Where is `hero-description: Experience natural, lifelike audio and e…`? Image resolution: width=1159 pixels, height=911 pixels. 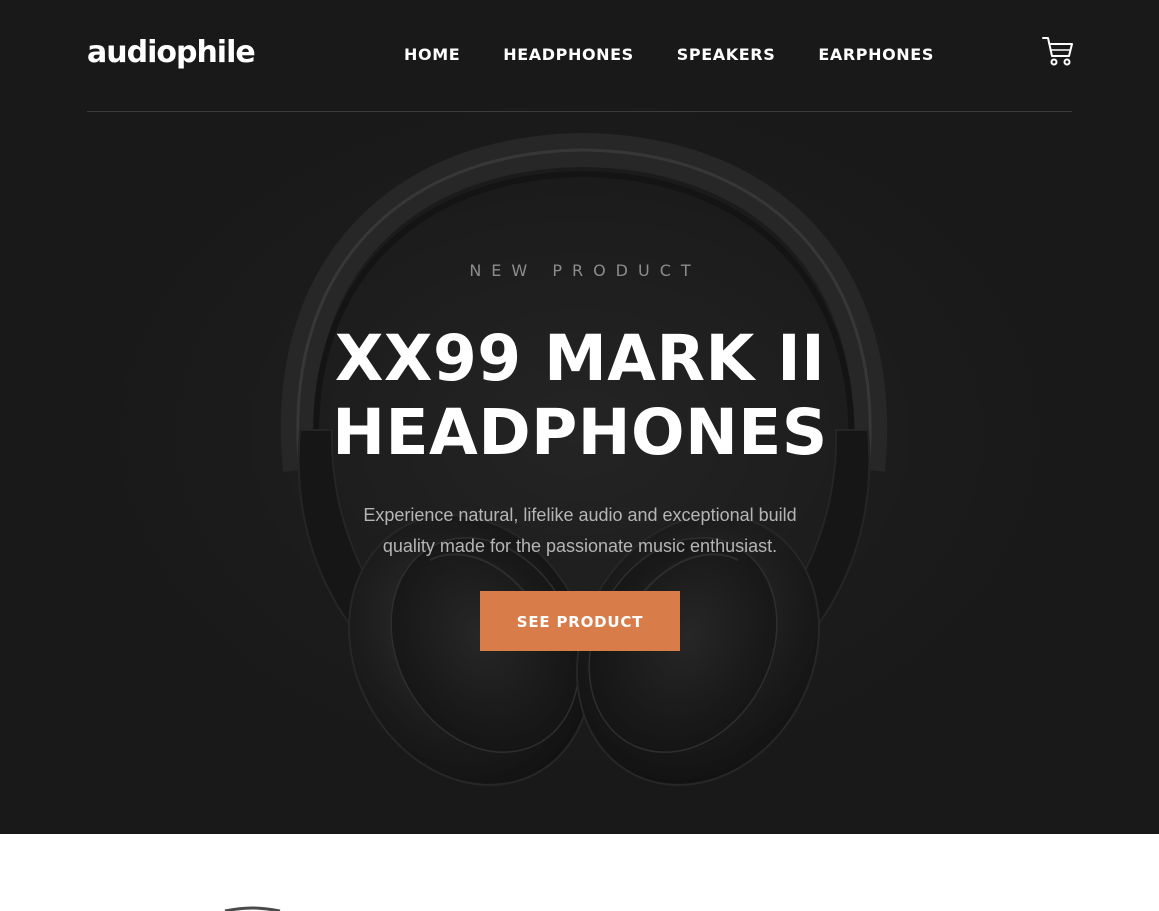 hero-description: Experience natural, lifelike audio and e… is located at coordinates (580, 530).